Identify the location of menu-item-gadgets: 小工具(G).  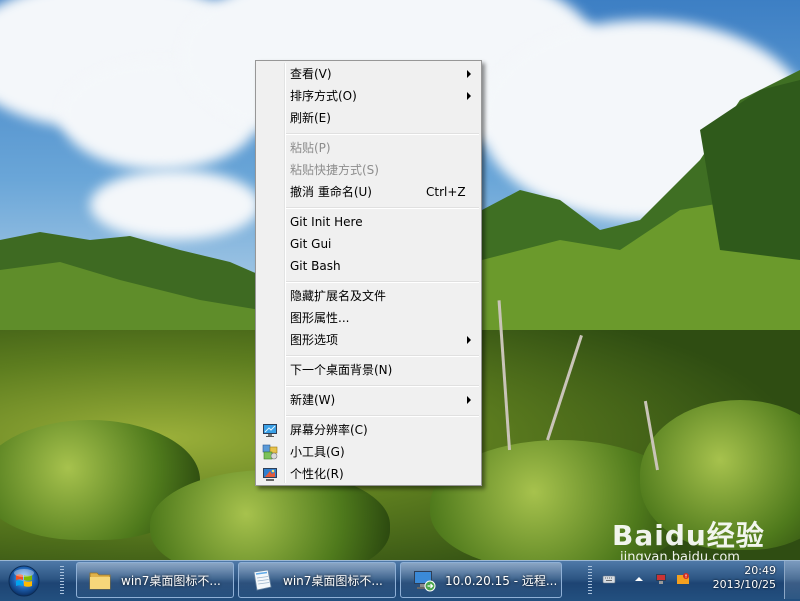
(368, 452).